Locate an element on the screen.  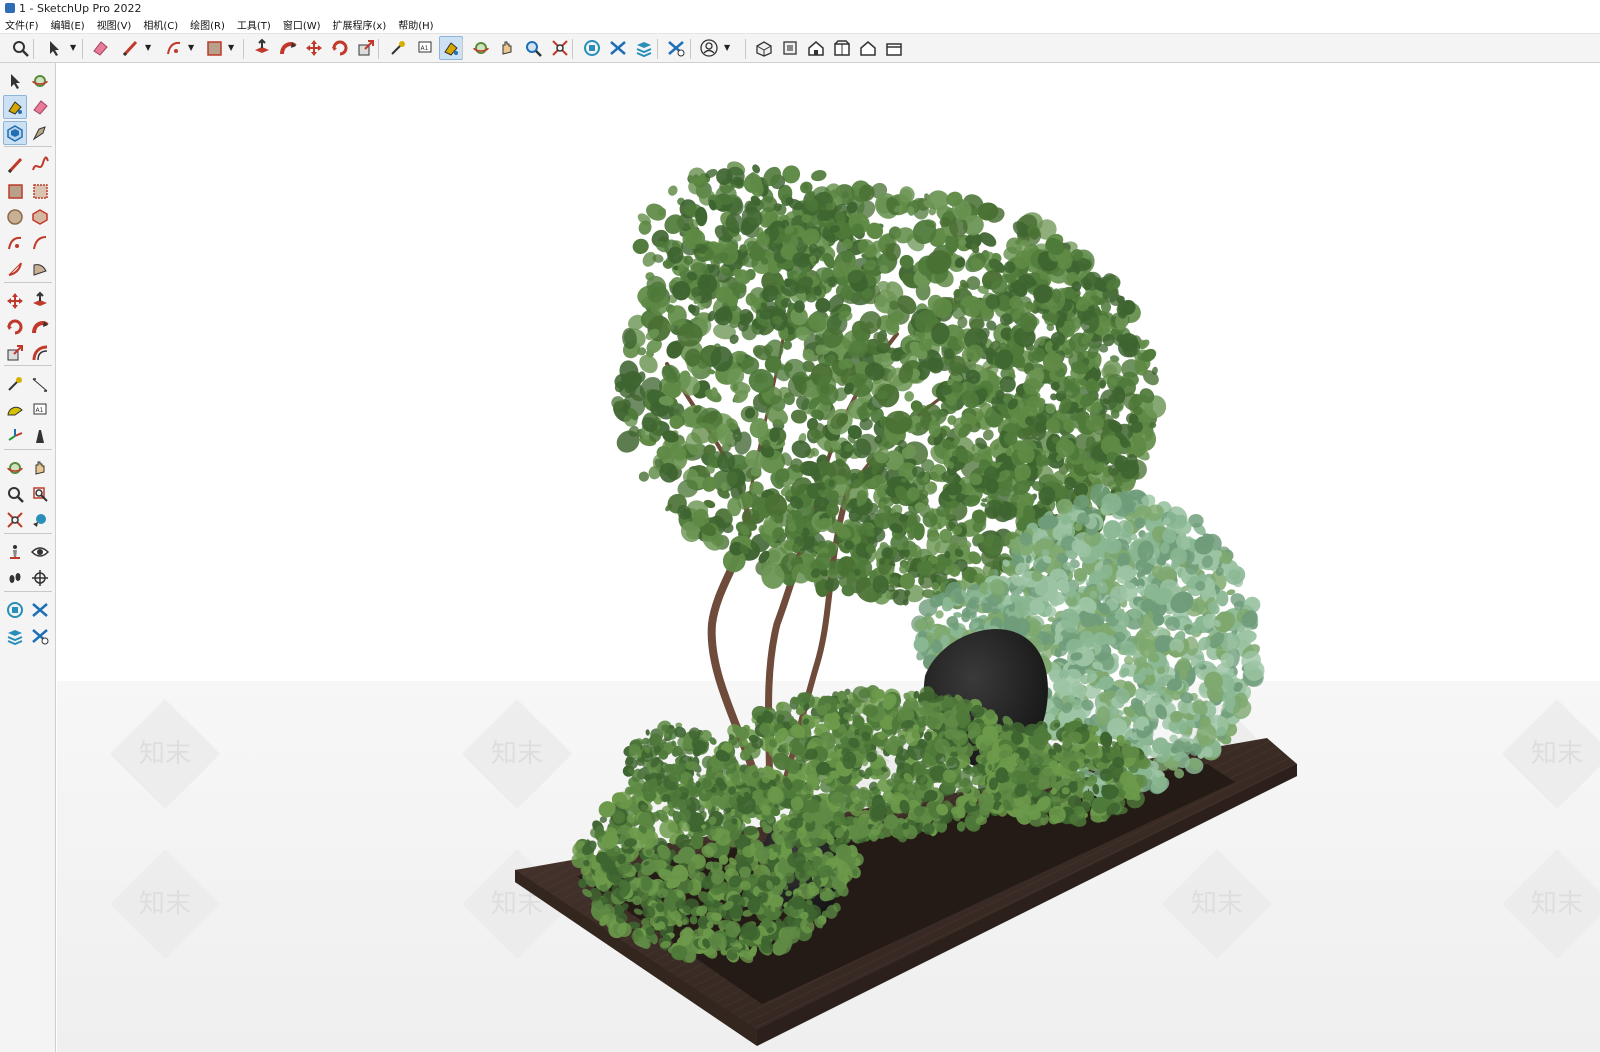
left-tag-icon is located at coordinates (40, 133).